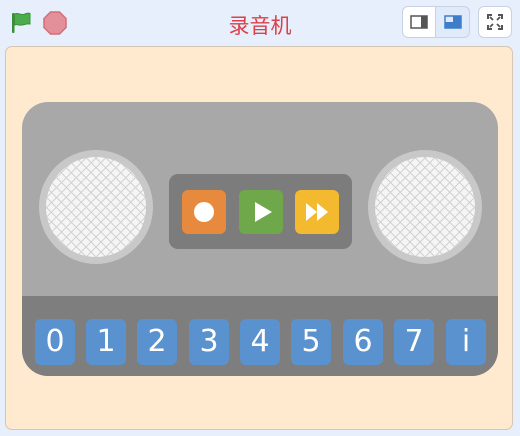  Describe the element at coordinates (260, 23) in the screenshot. I see `top-bar: 录音机` at that location.